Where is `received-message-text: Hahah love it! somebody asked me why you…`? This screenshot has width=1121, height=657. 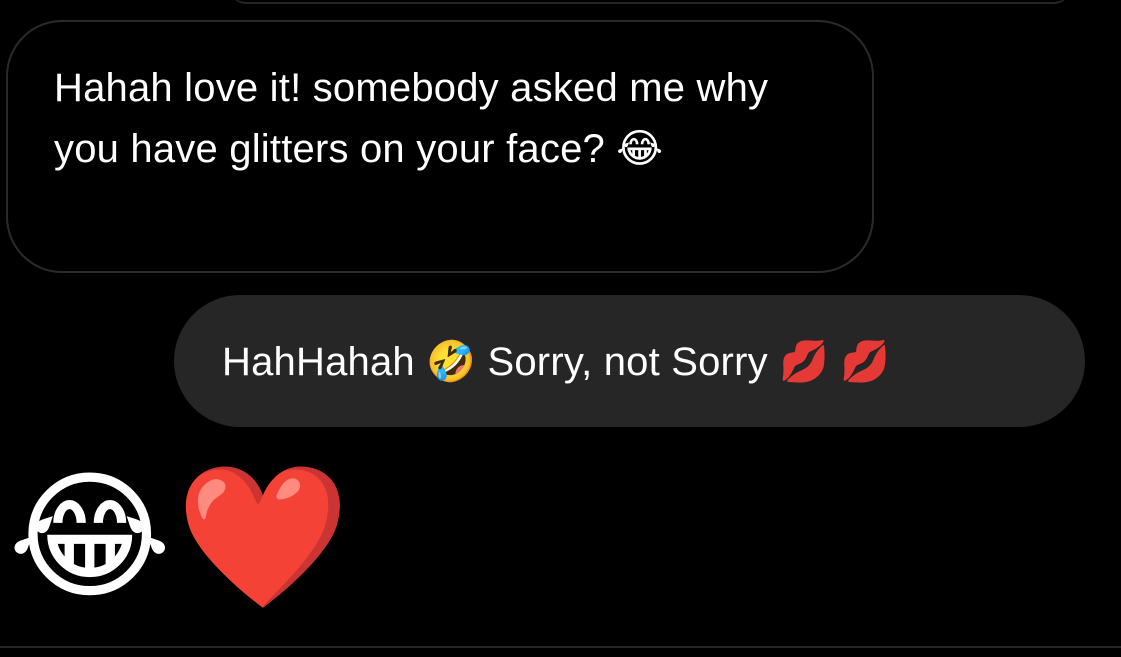 received-message-text: Hahah love it! somebody asked me why you… is located at coordinates (411, 118).